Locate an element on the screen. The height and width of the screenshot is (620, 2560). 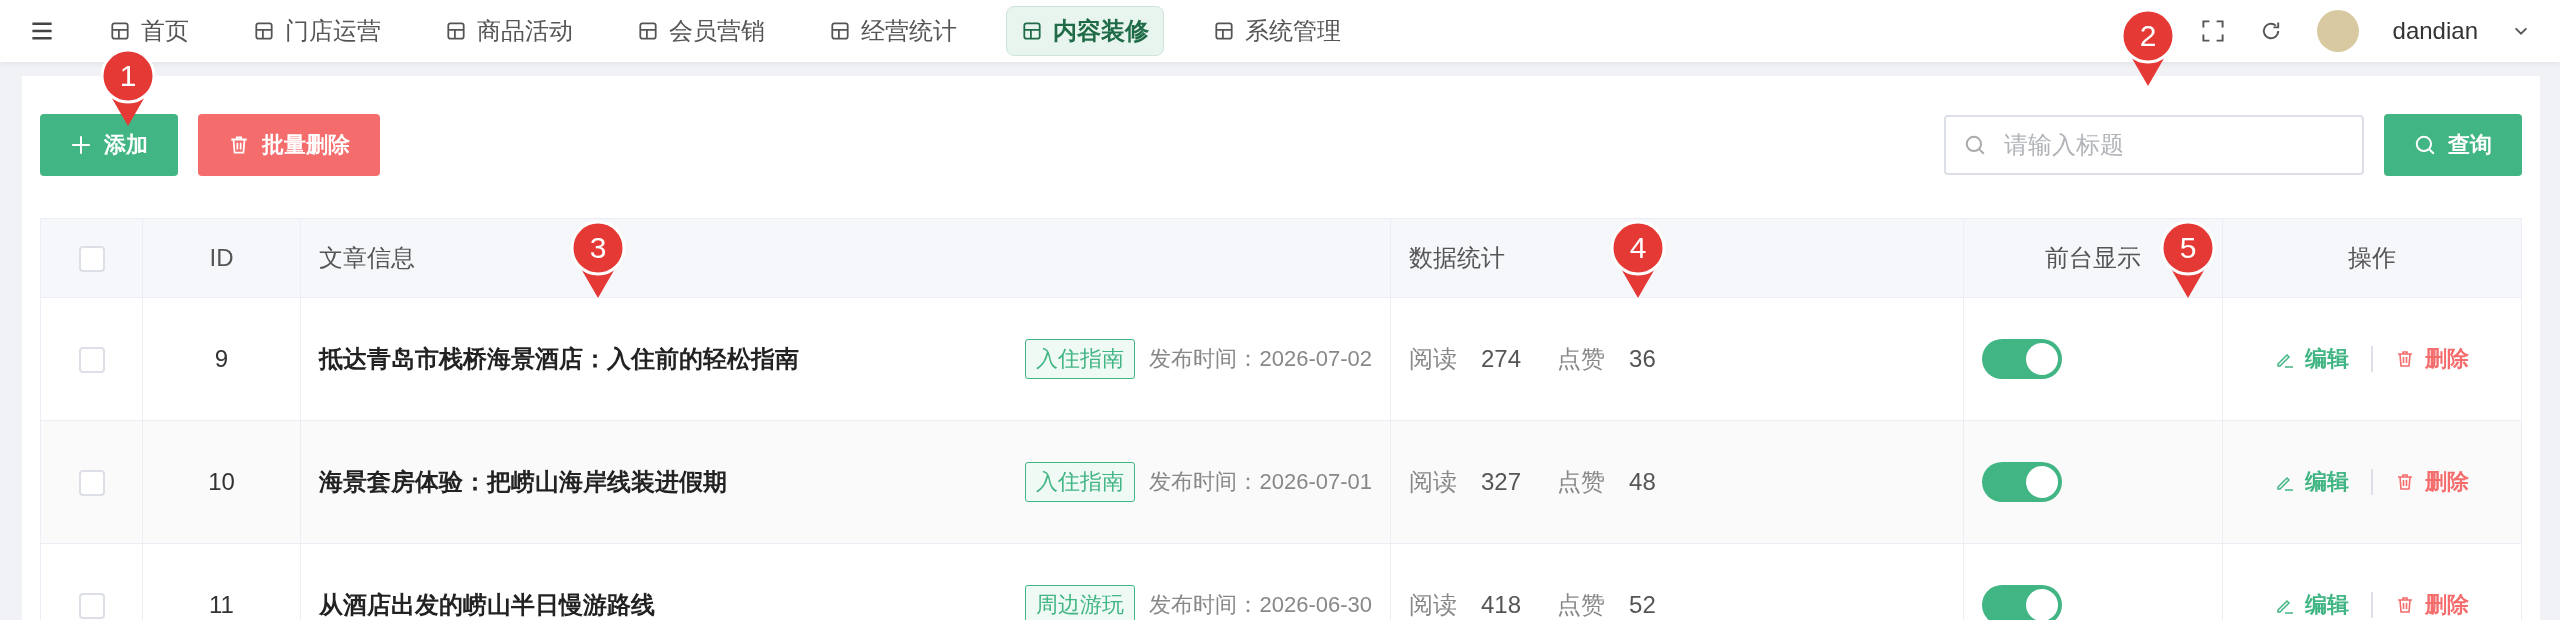
id-cell: 9 is located at coordinates (221, 359).